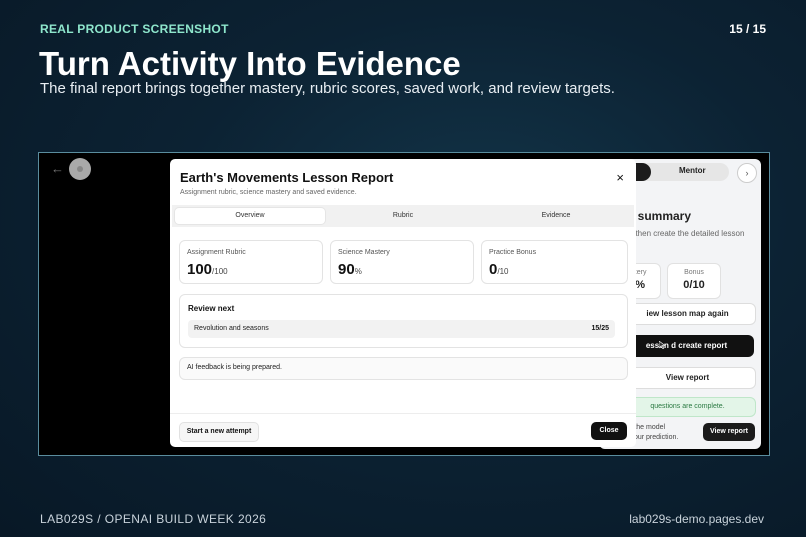 The height and width of the screenshot is (537, 806). I want to click on review-topic: Revolution and seasons, so click(231, 328).